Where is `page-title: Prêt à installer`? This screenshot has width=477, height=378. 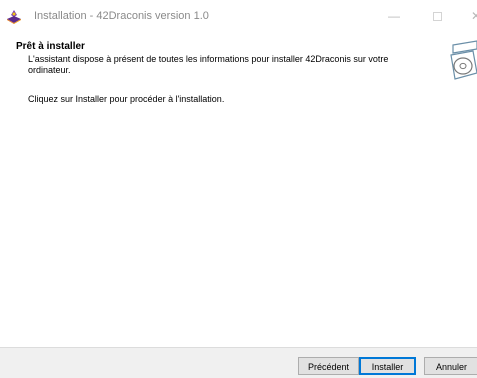 page-title: Prêt à installer is located at coordinates (50, 46).